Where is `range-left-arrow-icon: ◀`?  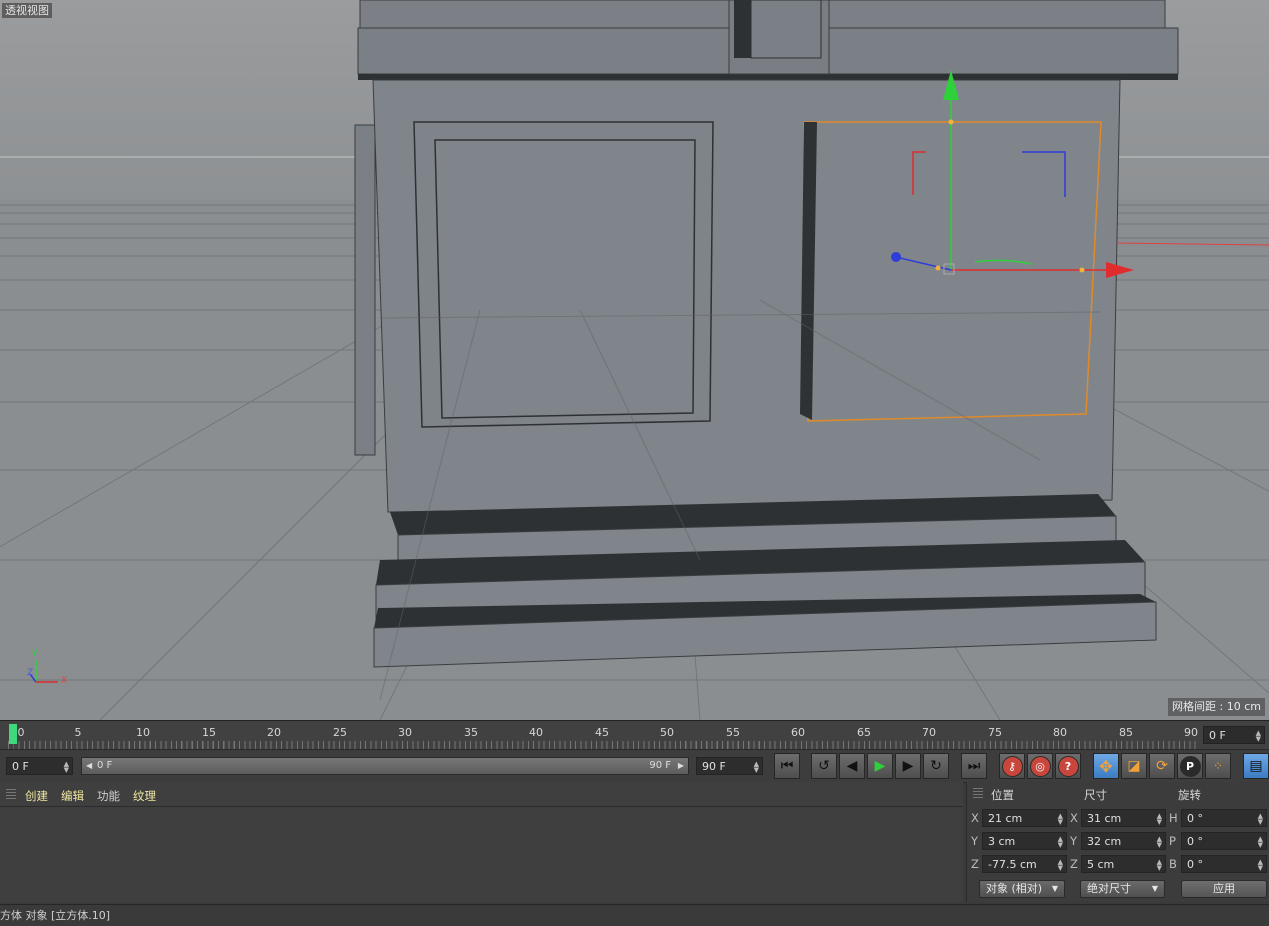
range-left-arrow-icon: ◀ is located at coordinates (89, 766).